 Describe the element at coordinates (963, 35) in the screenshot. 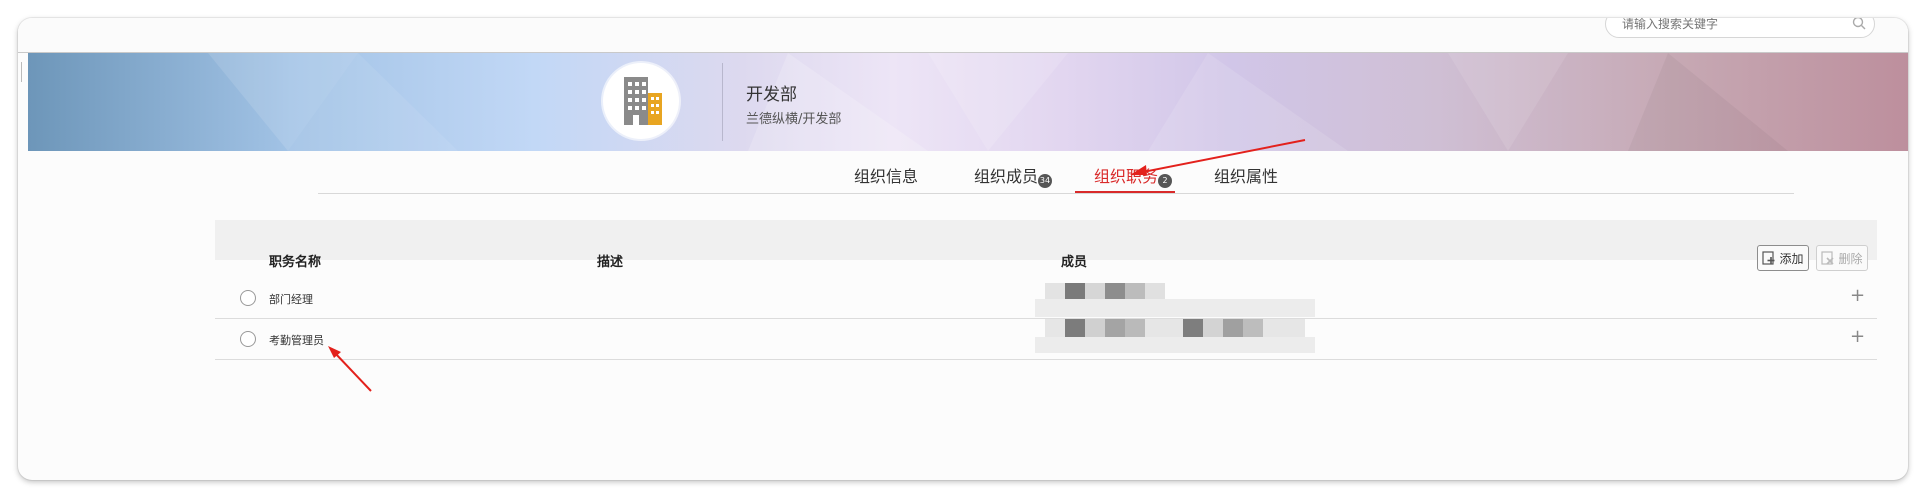

I see `top-bar` at that location.